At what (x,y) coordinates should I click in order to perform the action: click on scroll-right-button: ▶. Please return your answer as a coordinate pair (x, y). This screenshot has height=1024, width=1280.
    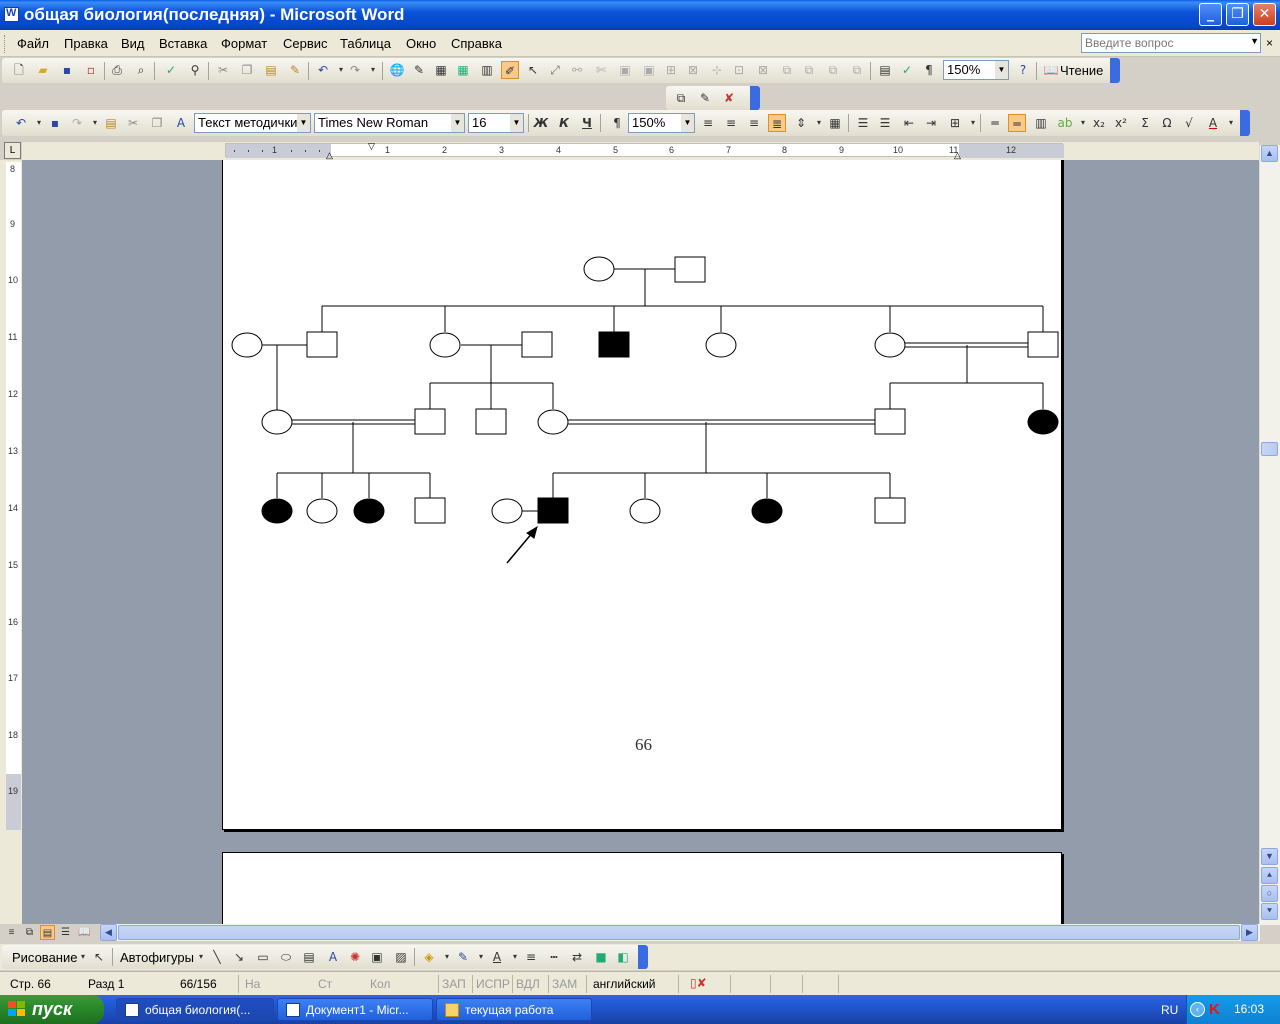
    Looking at the image, I should click on (1249, 932).